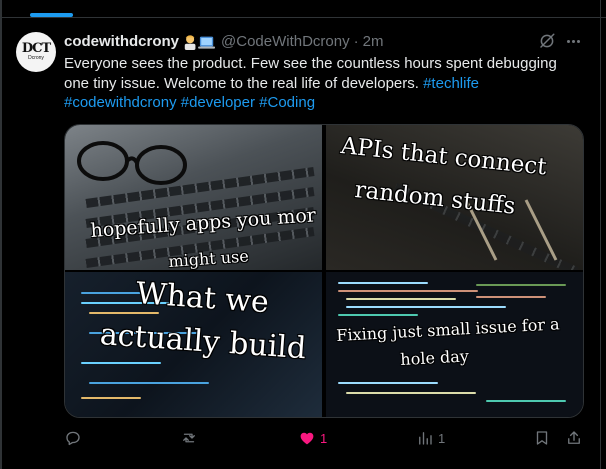 The image size is (606, 469). What do you see at coordinates (202, 298) in the screenshot?
I see `media-caption-3-line1: What we` at bounding box center [202, 298].